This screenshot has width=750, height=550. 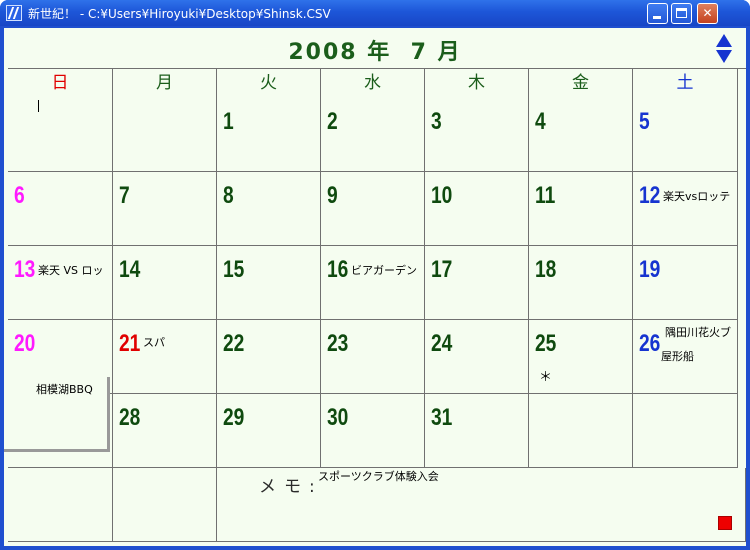 I want to click on maximize-button, so click(x=681, y=13).